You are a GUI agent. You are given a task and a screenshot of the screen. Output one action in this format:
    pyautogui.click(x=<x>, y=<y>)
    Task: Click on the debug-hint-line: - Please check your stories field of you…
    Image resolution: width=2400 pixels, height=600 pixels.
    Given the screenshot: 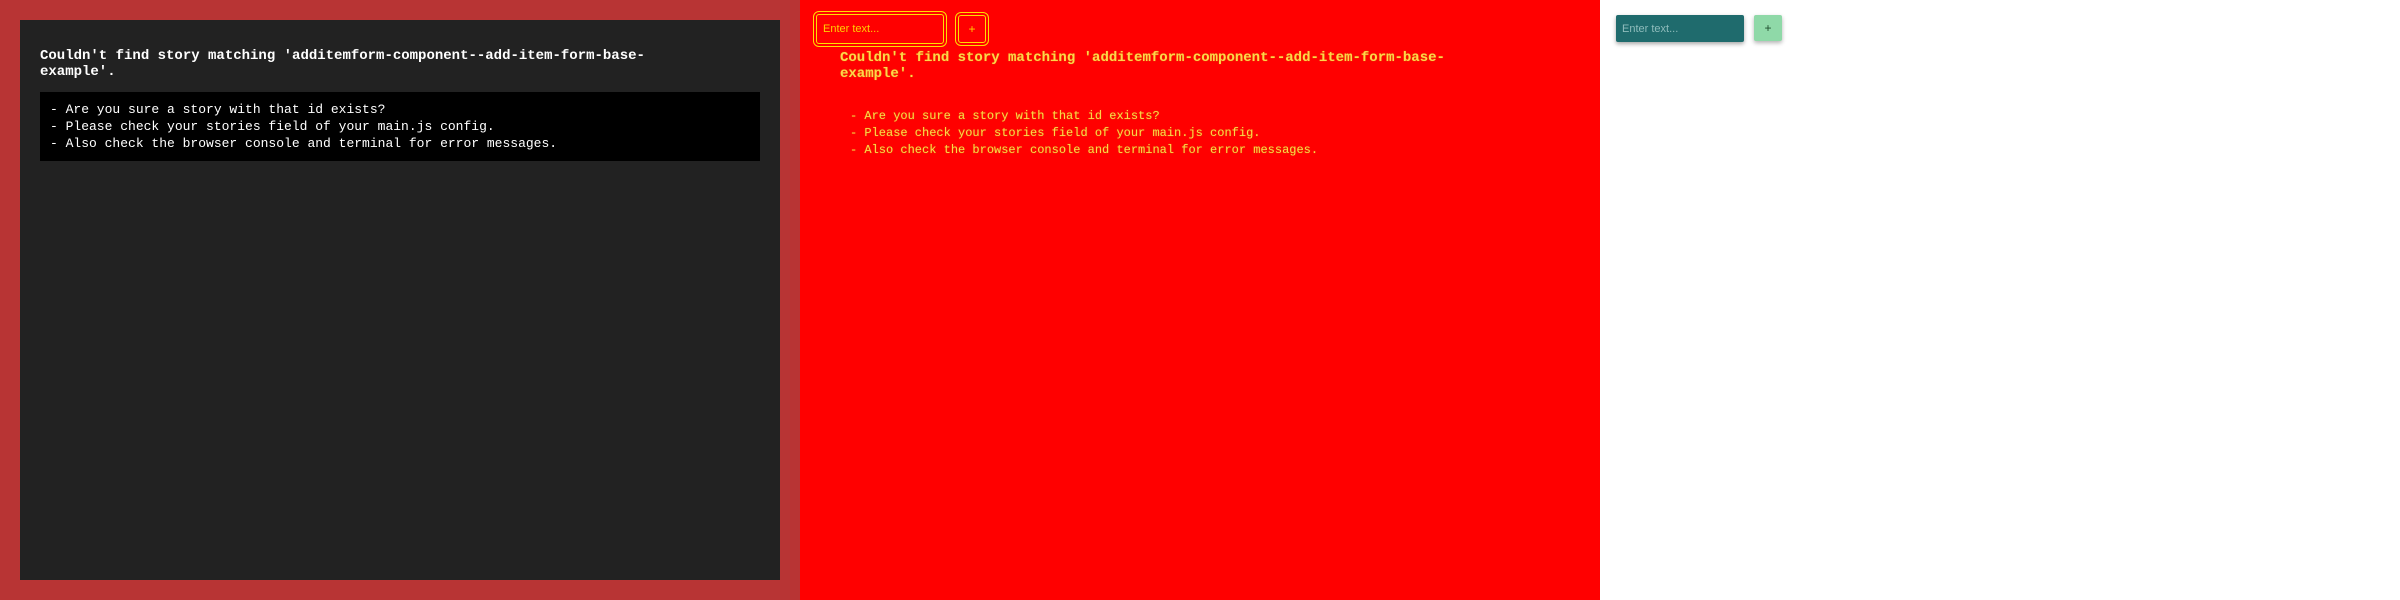 What is the action you would take?
    pyautogui.click(x=1055, y=133)
    